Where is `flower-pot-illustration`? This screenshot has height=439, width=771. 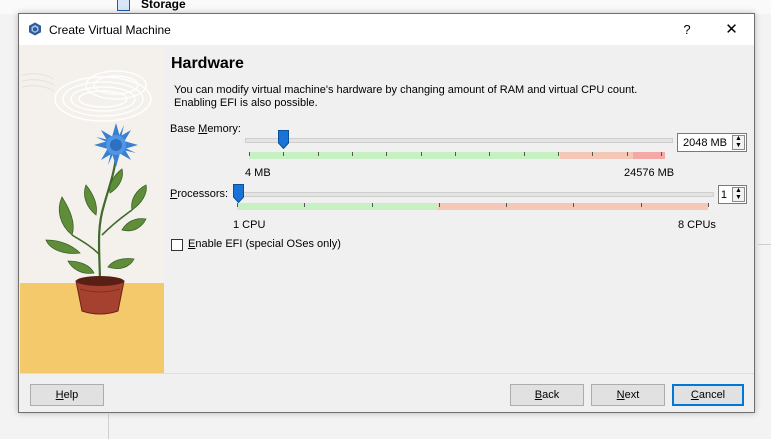
flower-pot-illustration is located at coordinates (92, 209).